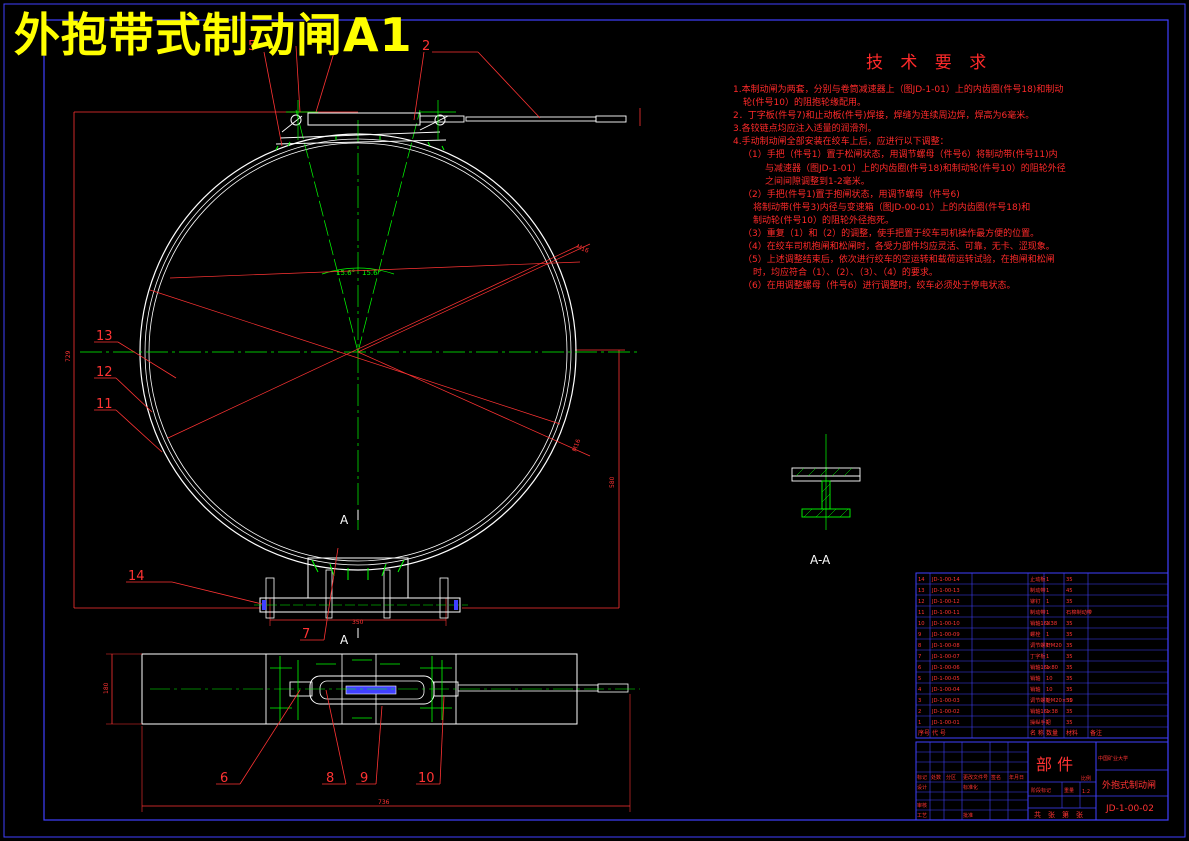 Image resolution: width=1189 pixels, height=841 pixels. Describe the element at coordinates (945, 613) in the screenshot. I see `parts-table-cell: JD-1-00-11` at that location.